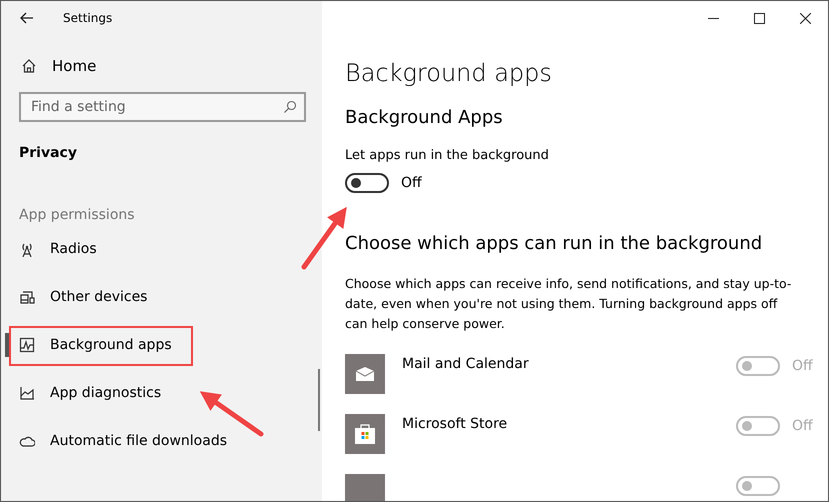 This screenshot has width=829, height=502. What do you see at coordinates (455, 424) in the screenshot?
I see `app-name: Microsoft Store` at bounding box center [455, 424].